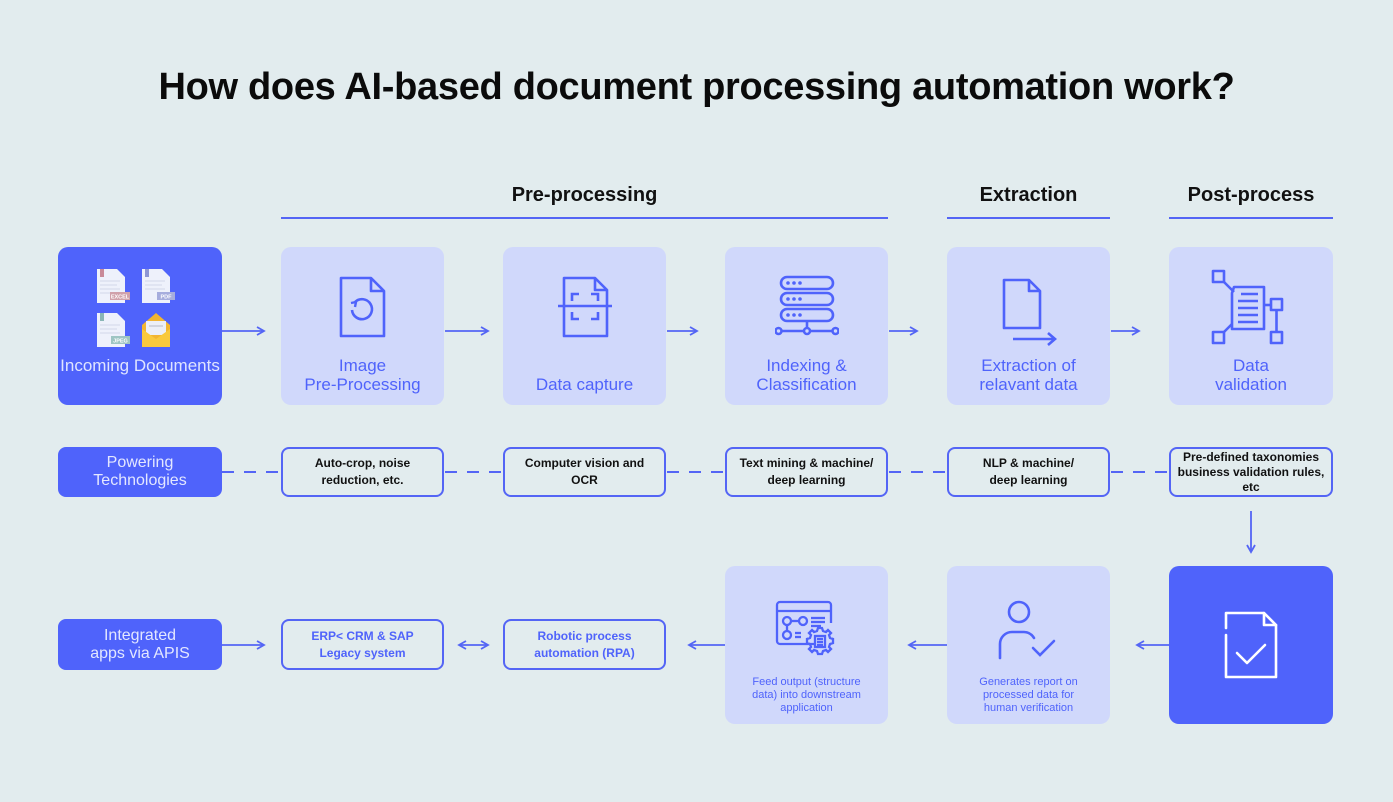 The height and width of the screenshot is (802, 1393). What do you see at coordinates (167, 298) in the screenshot?
I see `svg-text: PDF` at bounding box center [167, 298].